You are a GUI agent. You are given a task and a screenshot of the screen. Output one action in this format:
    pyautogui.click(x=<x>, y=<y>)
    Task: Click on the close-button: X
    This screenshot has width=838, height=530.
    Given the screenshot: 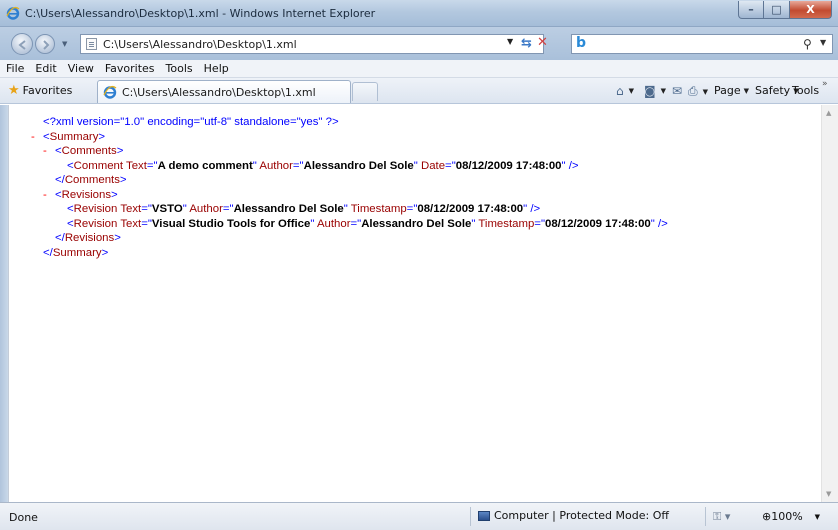 What is the action you would take?
    pyautogui.click(x=811, y=10)
    